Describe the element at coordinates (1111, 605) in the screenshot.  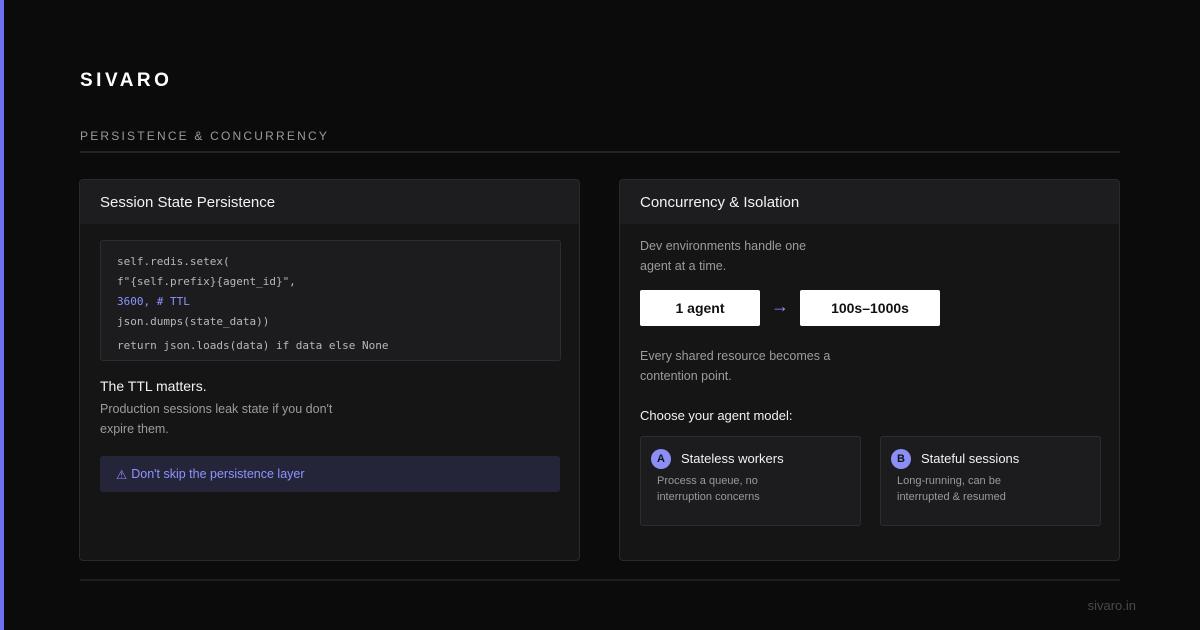
I see `footer-url: sivaro.in` at that location.